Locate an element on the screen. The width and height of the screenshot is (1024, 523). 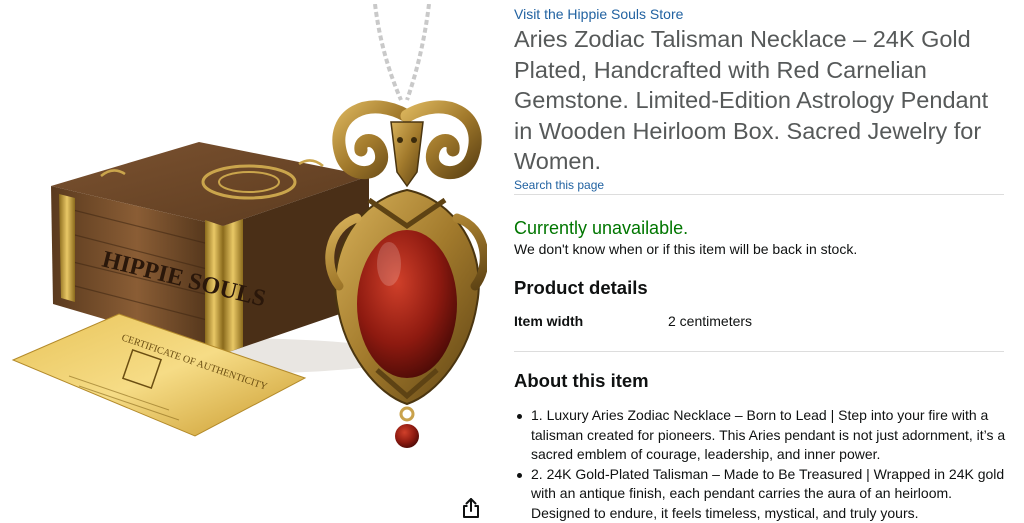
detail-key: Item width is located at coordinates (549, 321).